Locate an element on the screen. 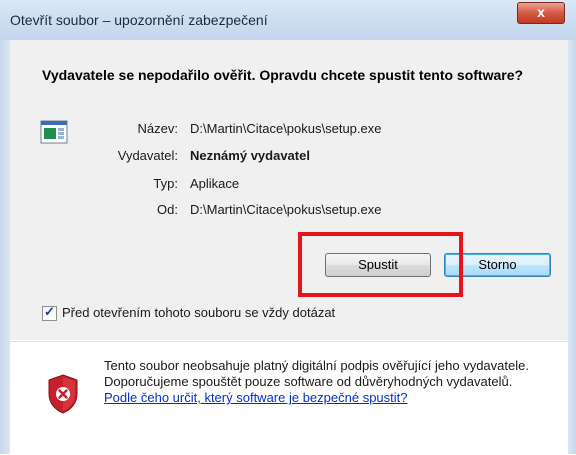 Image resolution: width=576 pixels, height=455 pixels. publisher-value: Neznámý vydavatel is located at coordinates (250, 155).